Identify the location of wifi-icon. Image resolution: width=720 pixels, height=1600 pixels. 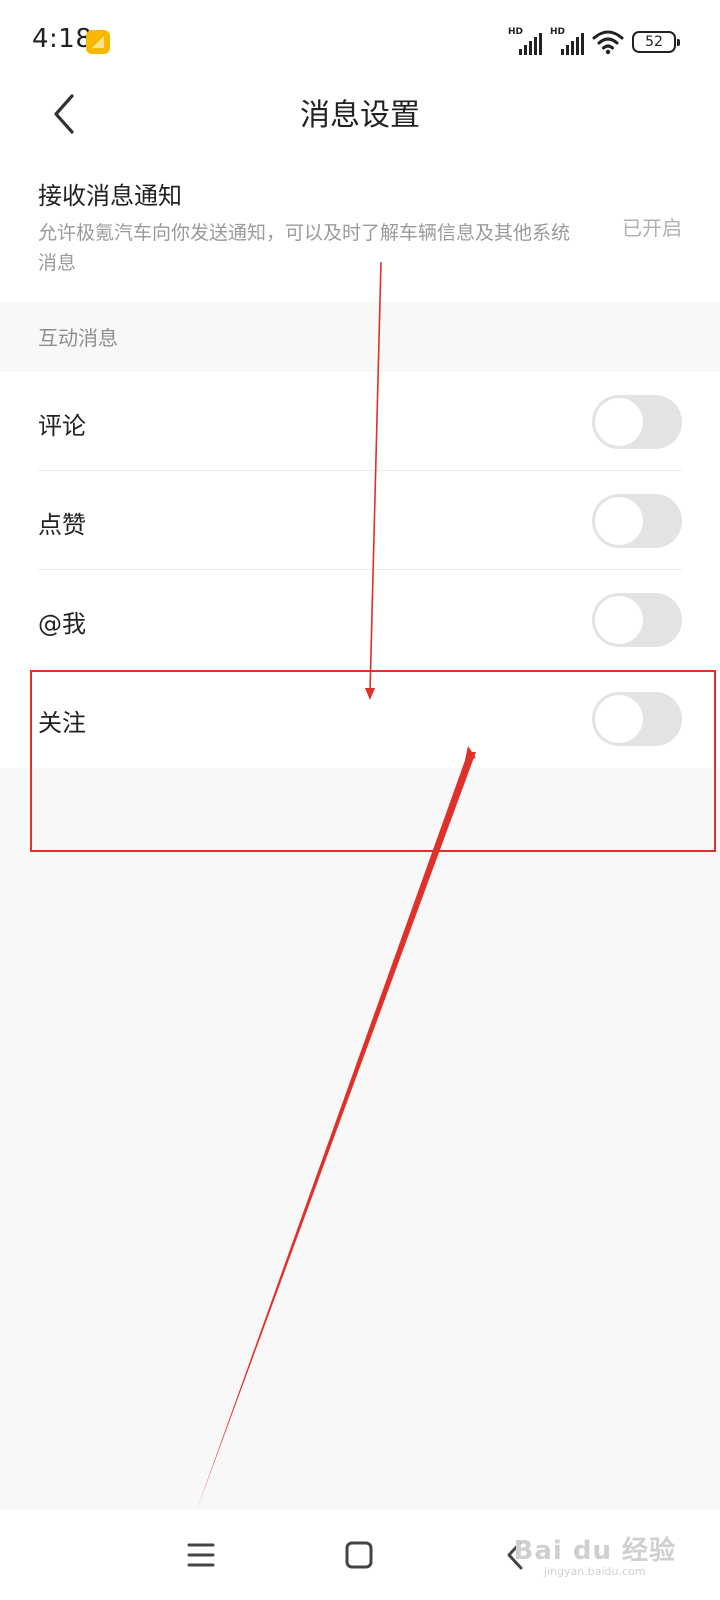
(608, 42).